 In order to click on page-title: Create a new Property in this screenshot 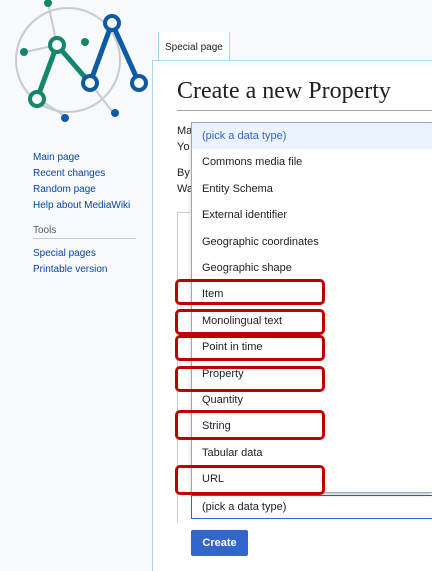, I will do `click(284, 91)`.